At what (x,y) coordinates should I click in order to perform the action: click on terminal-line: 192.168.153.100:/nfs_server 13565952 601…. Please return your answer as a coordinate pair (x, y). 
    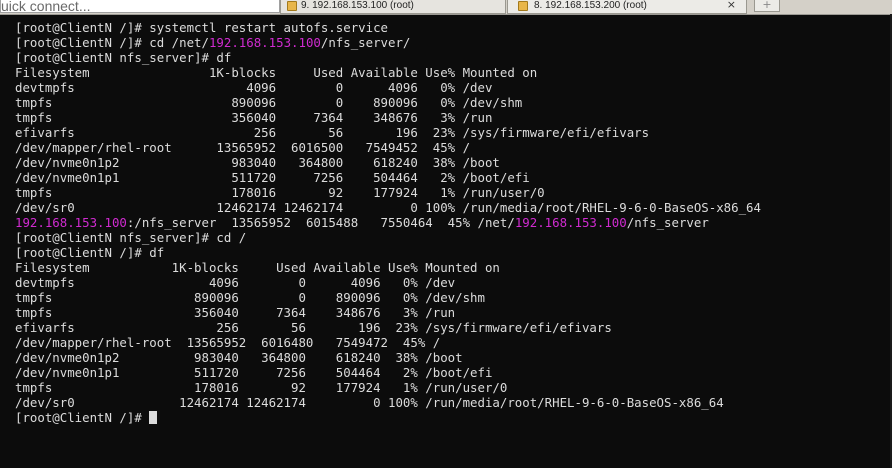
    Looking at the image, I should click on (450, 222).